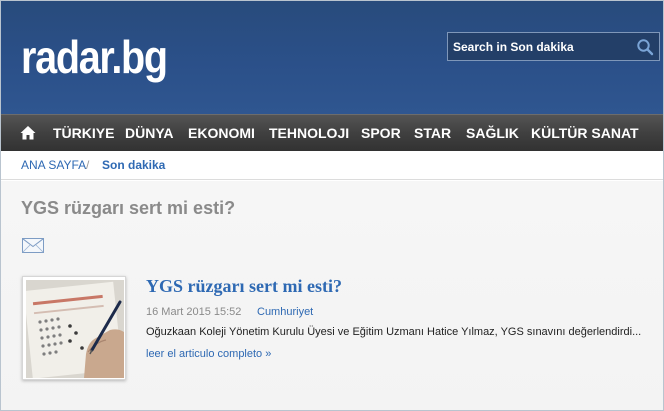 The image size is (664, 411). I want to click on nav-item-turkiye: TÜRKIYE, so click(83, 133).